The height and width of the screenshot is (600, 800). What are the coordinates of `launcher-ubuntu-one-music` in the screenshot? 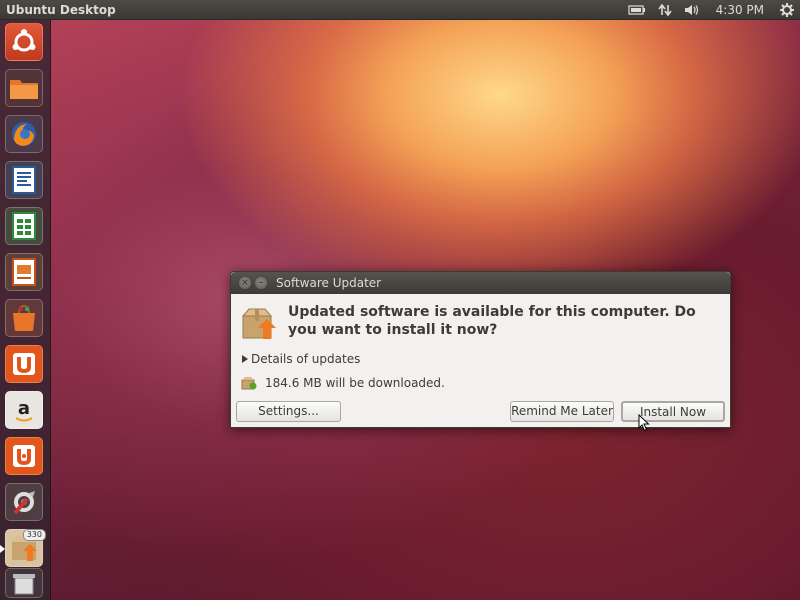 It's located at (24, 456).